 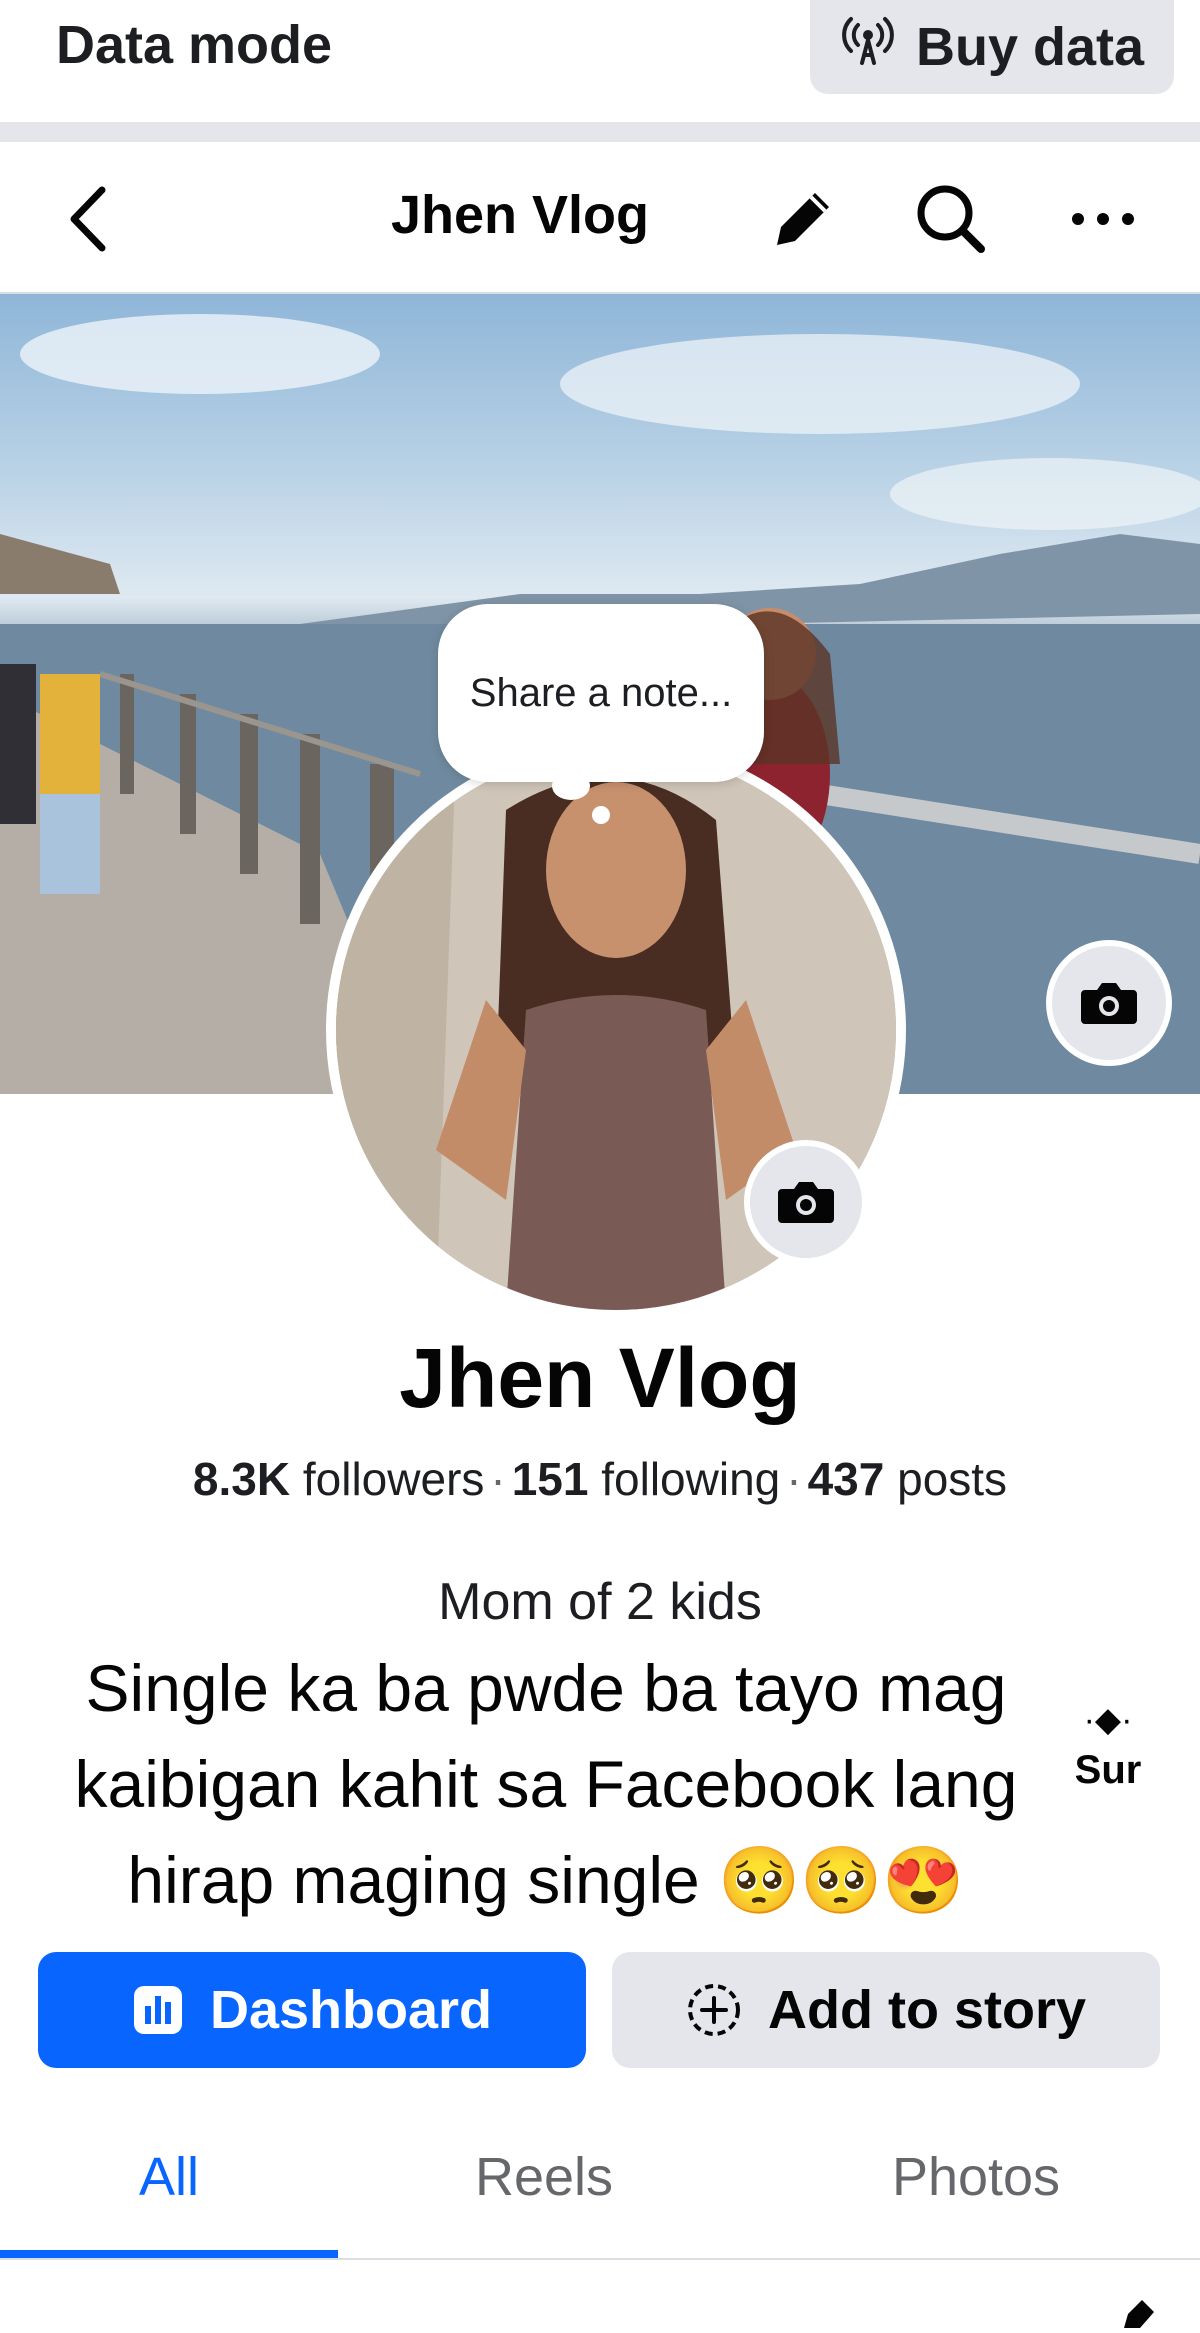 What do you see at coordinates (868, 47) in the screenshot?
I see `antenna-icon` at bounding box center [868, 47].